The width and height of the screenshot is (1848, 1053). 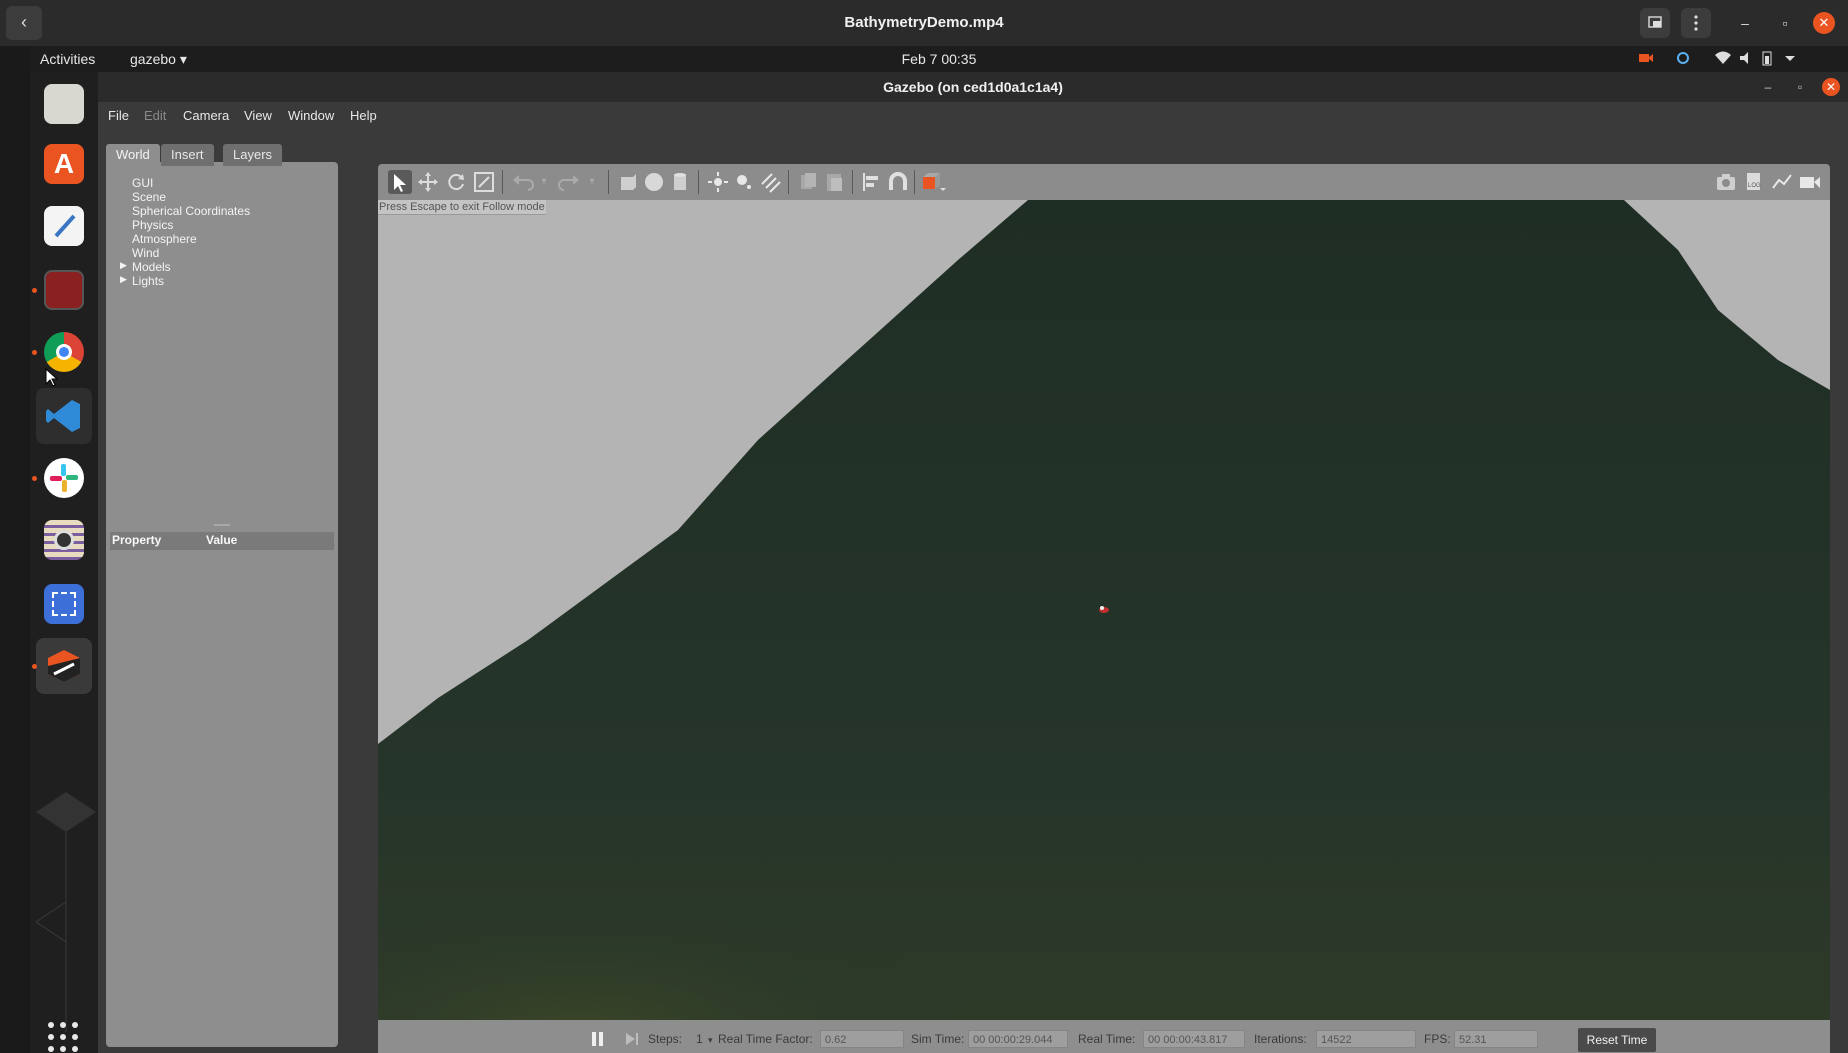 What do you see at coordinates (206, 116) in the screenshot?
I see `menu-camera: Camera` at bounding box center [206, 116].